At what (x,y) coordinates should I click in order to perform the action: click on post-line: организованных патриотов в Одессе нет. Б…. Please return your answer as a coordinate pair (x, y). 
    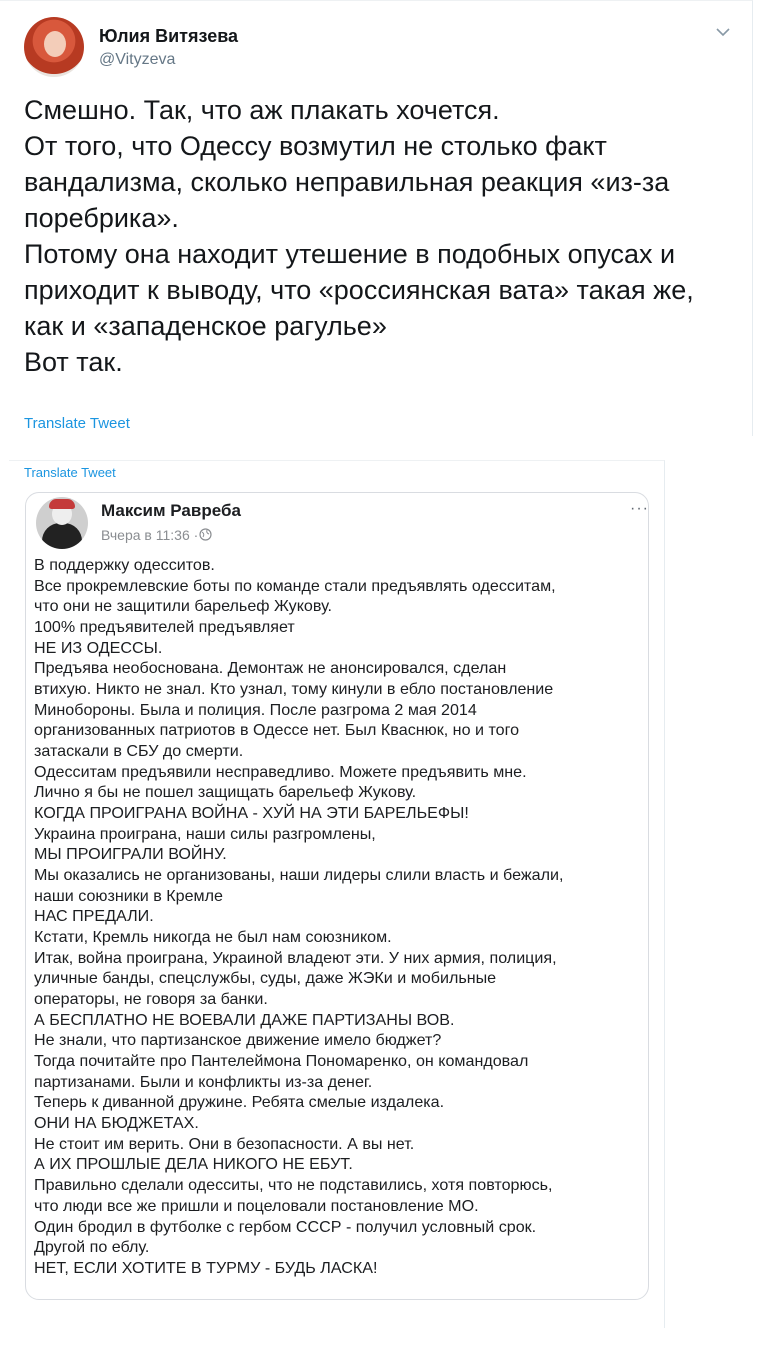
    Looking at the image, I should click on (277, 730).